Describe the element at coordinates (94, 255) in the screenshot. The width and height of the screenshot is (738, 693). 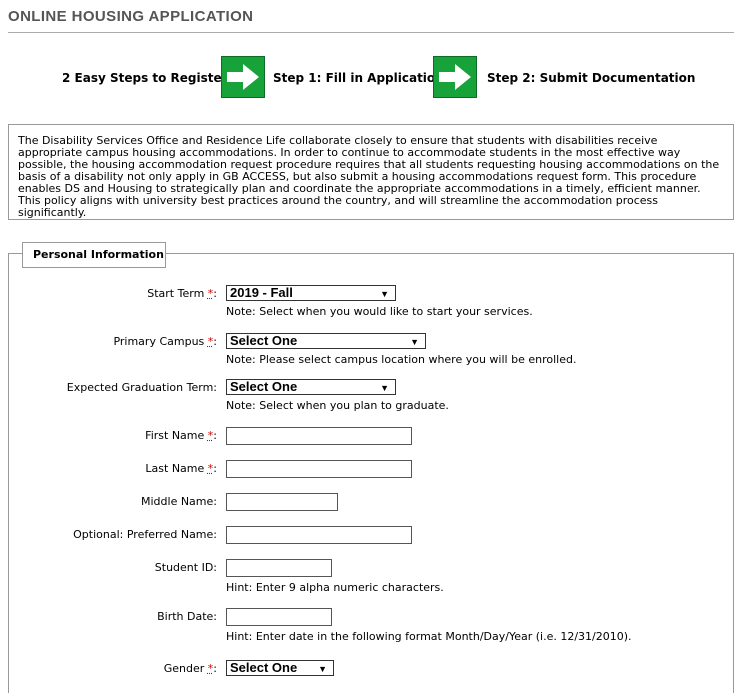
I see `section-title: Personal Information` at that location.